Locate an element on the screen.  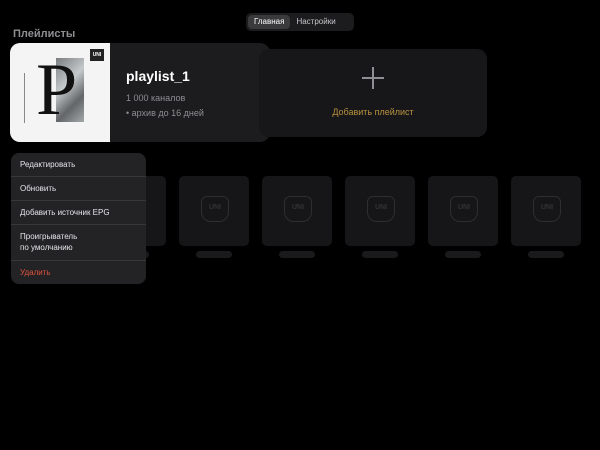
playlist-name: playlist_1 is located at coordinates (158, 76).